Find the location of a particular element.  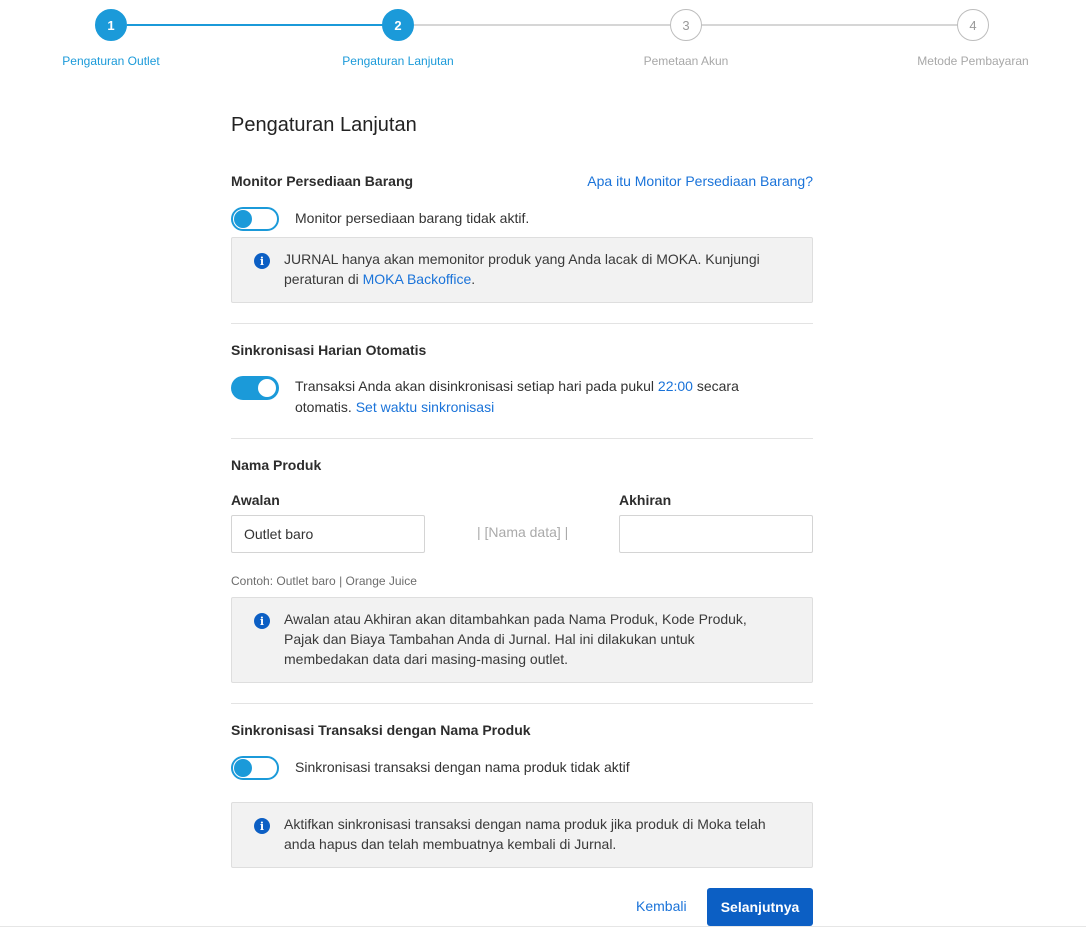

prefix-label: Awalan is located at coordinates (255, 500).